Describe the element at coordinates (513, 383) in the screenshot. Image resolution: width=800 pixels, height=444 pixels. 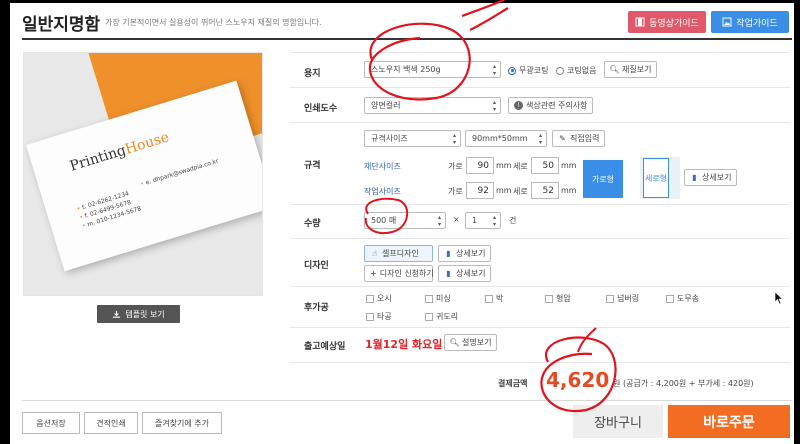
I see `total-label: 결제금액` at that location.